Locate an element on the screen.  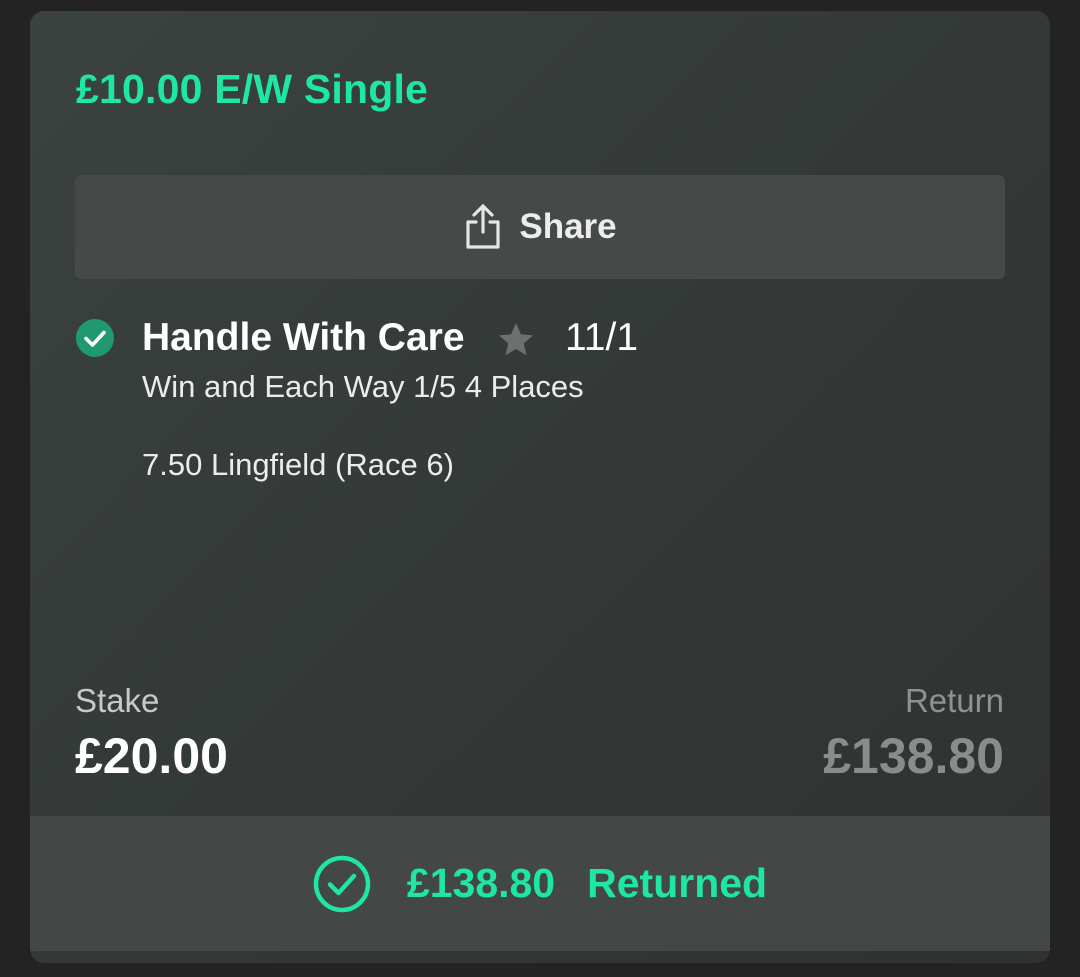
check-circle-icon is located at coordinates (95, 338).